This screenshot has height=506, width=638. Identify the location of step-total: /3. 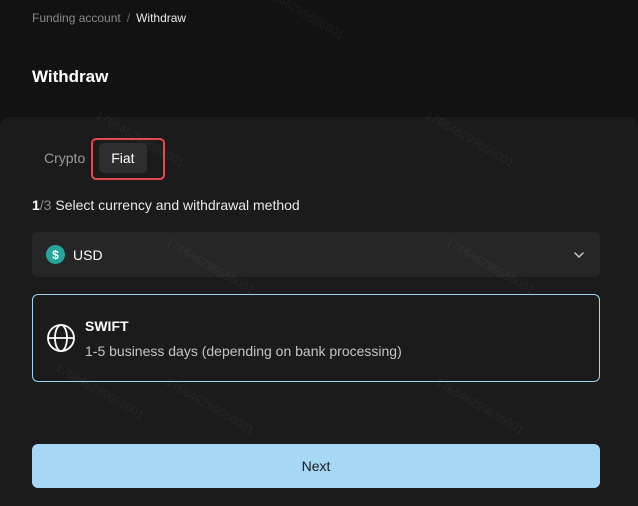
(45, 205).